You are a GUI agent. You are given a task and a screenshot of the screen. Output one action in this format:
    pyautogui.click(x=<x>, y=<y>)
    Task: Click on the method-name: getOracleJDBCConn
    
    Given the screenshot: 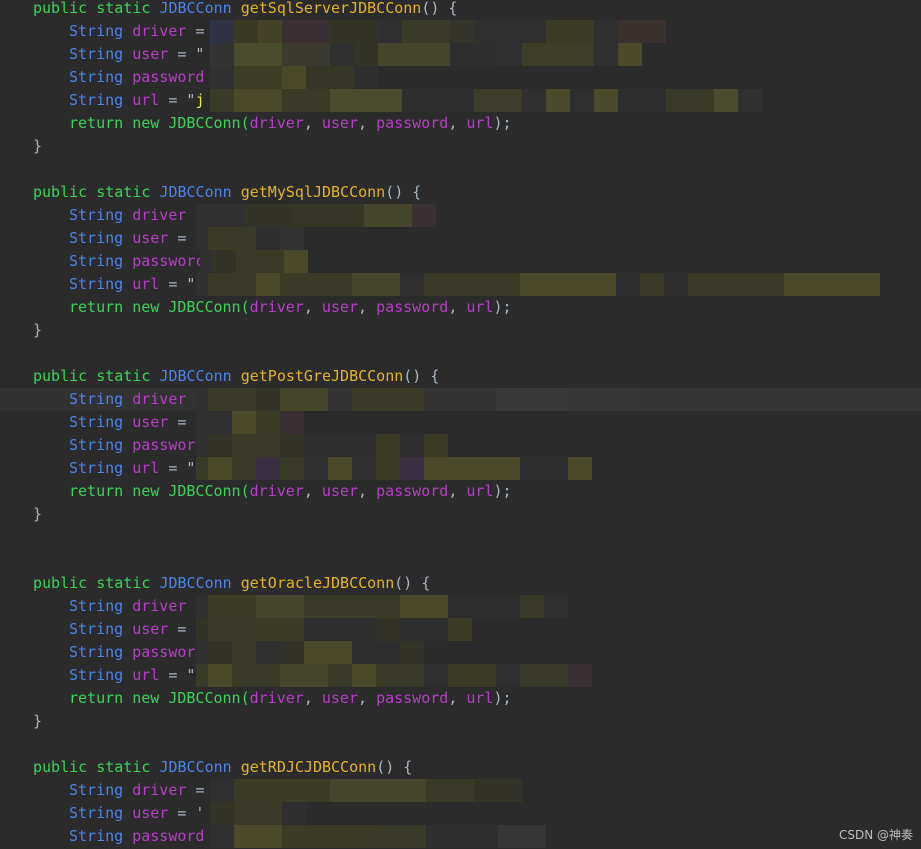 What is the action you would take?
    pyautogui.click(x=317, y=583)
    